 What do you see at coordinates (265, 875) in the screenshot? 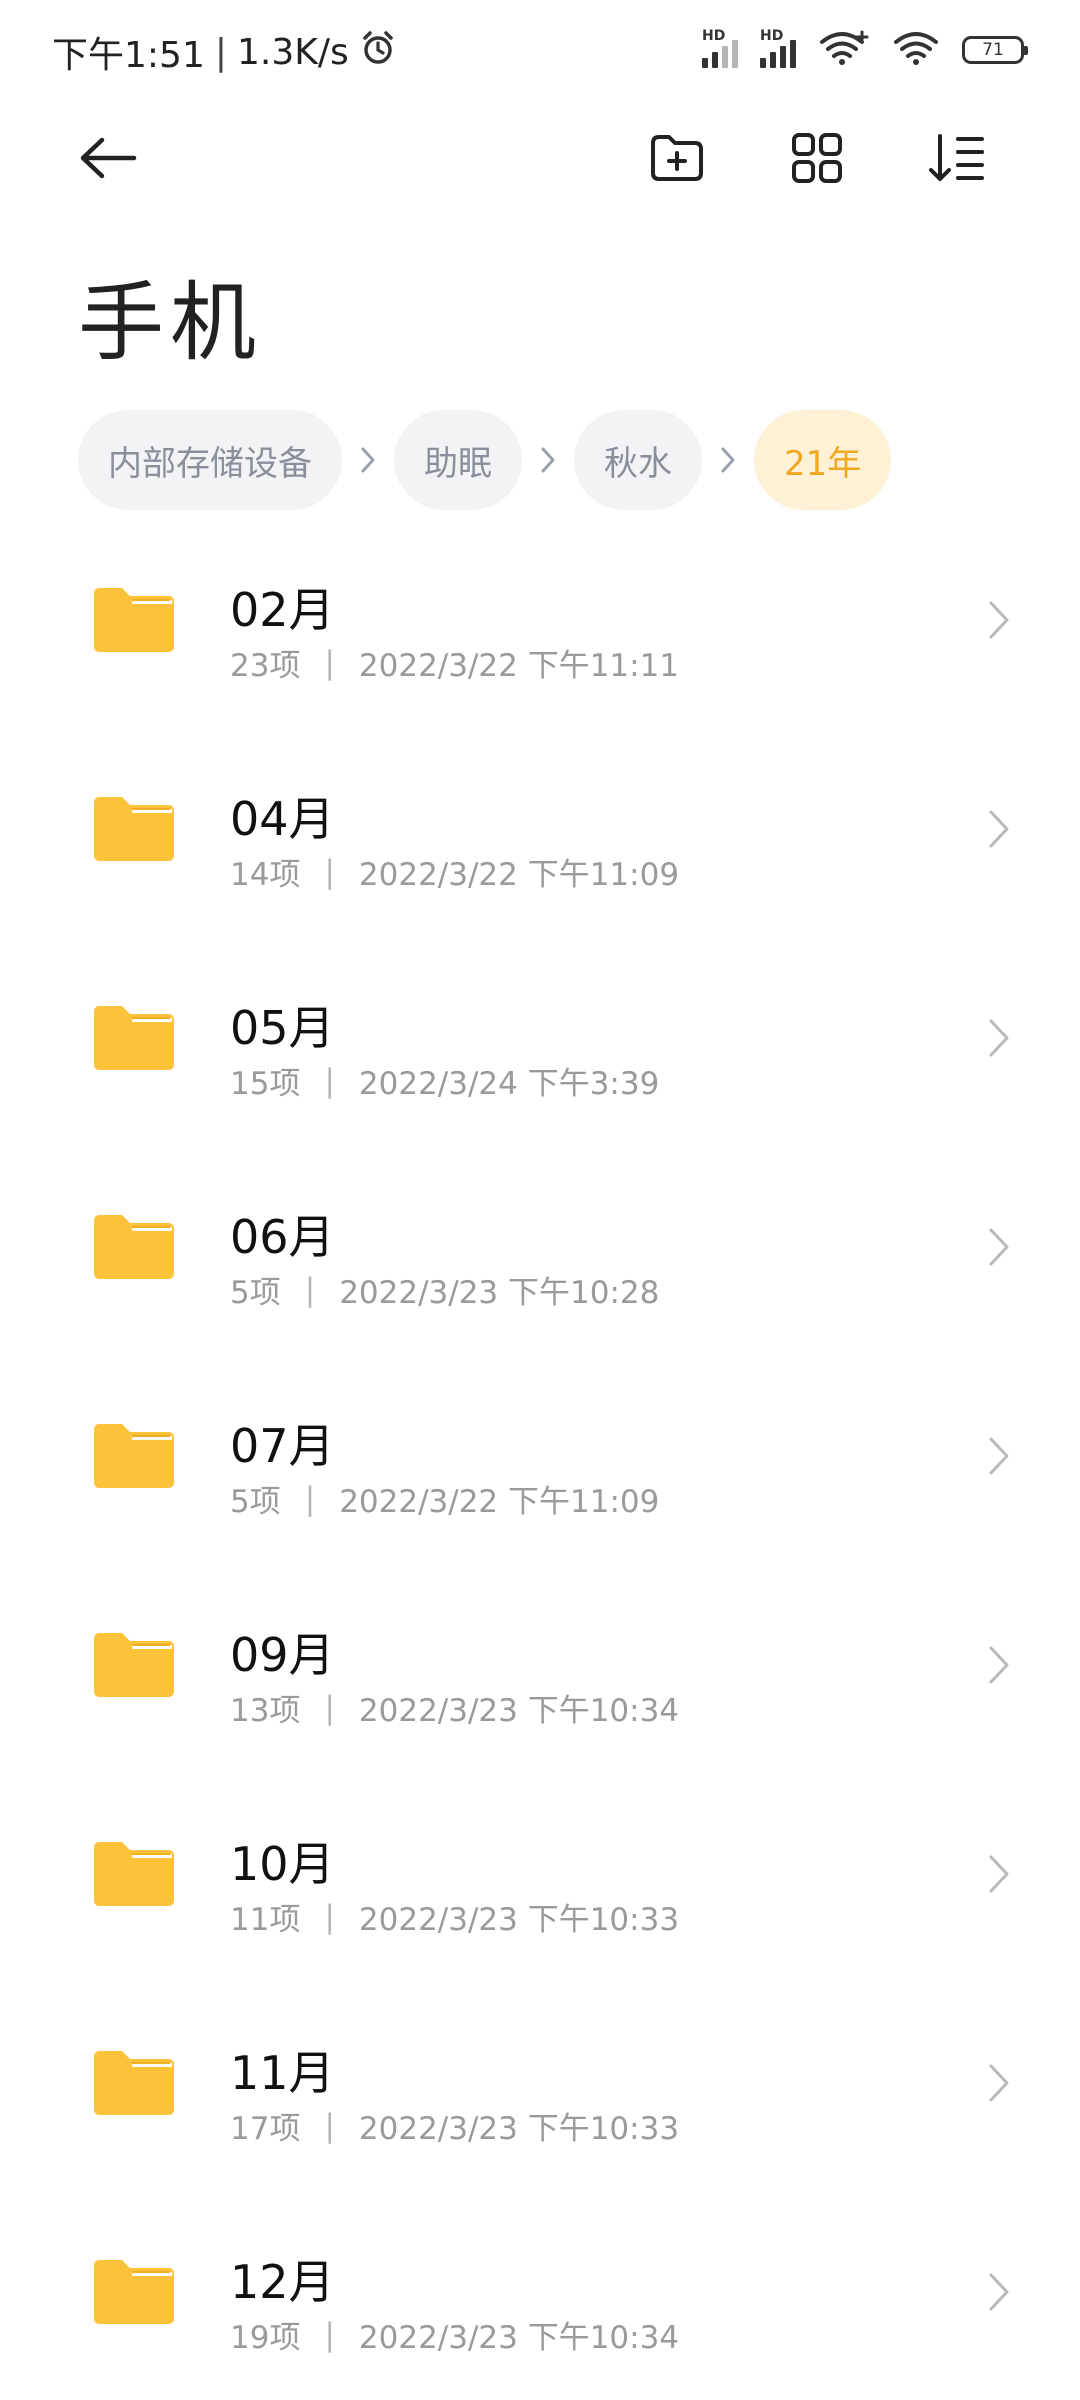
I see `item-count: 14项` at bounding box center [265, 875].